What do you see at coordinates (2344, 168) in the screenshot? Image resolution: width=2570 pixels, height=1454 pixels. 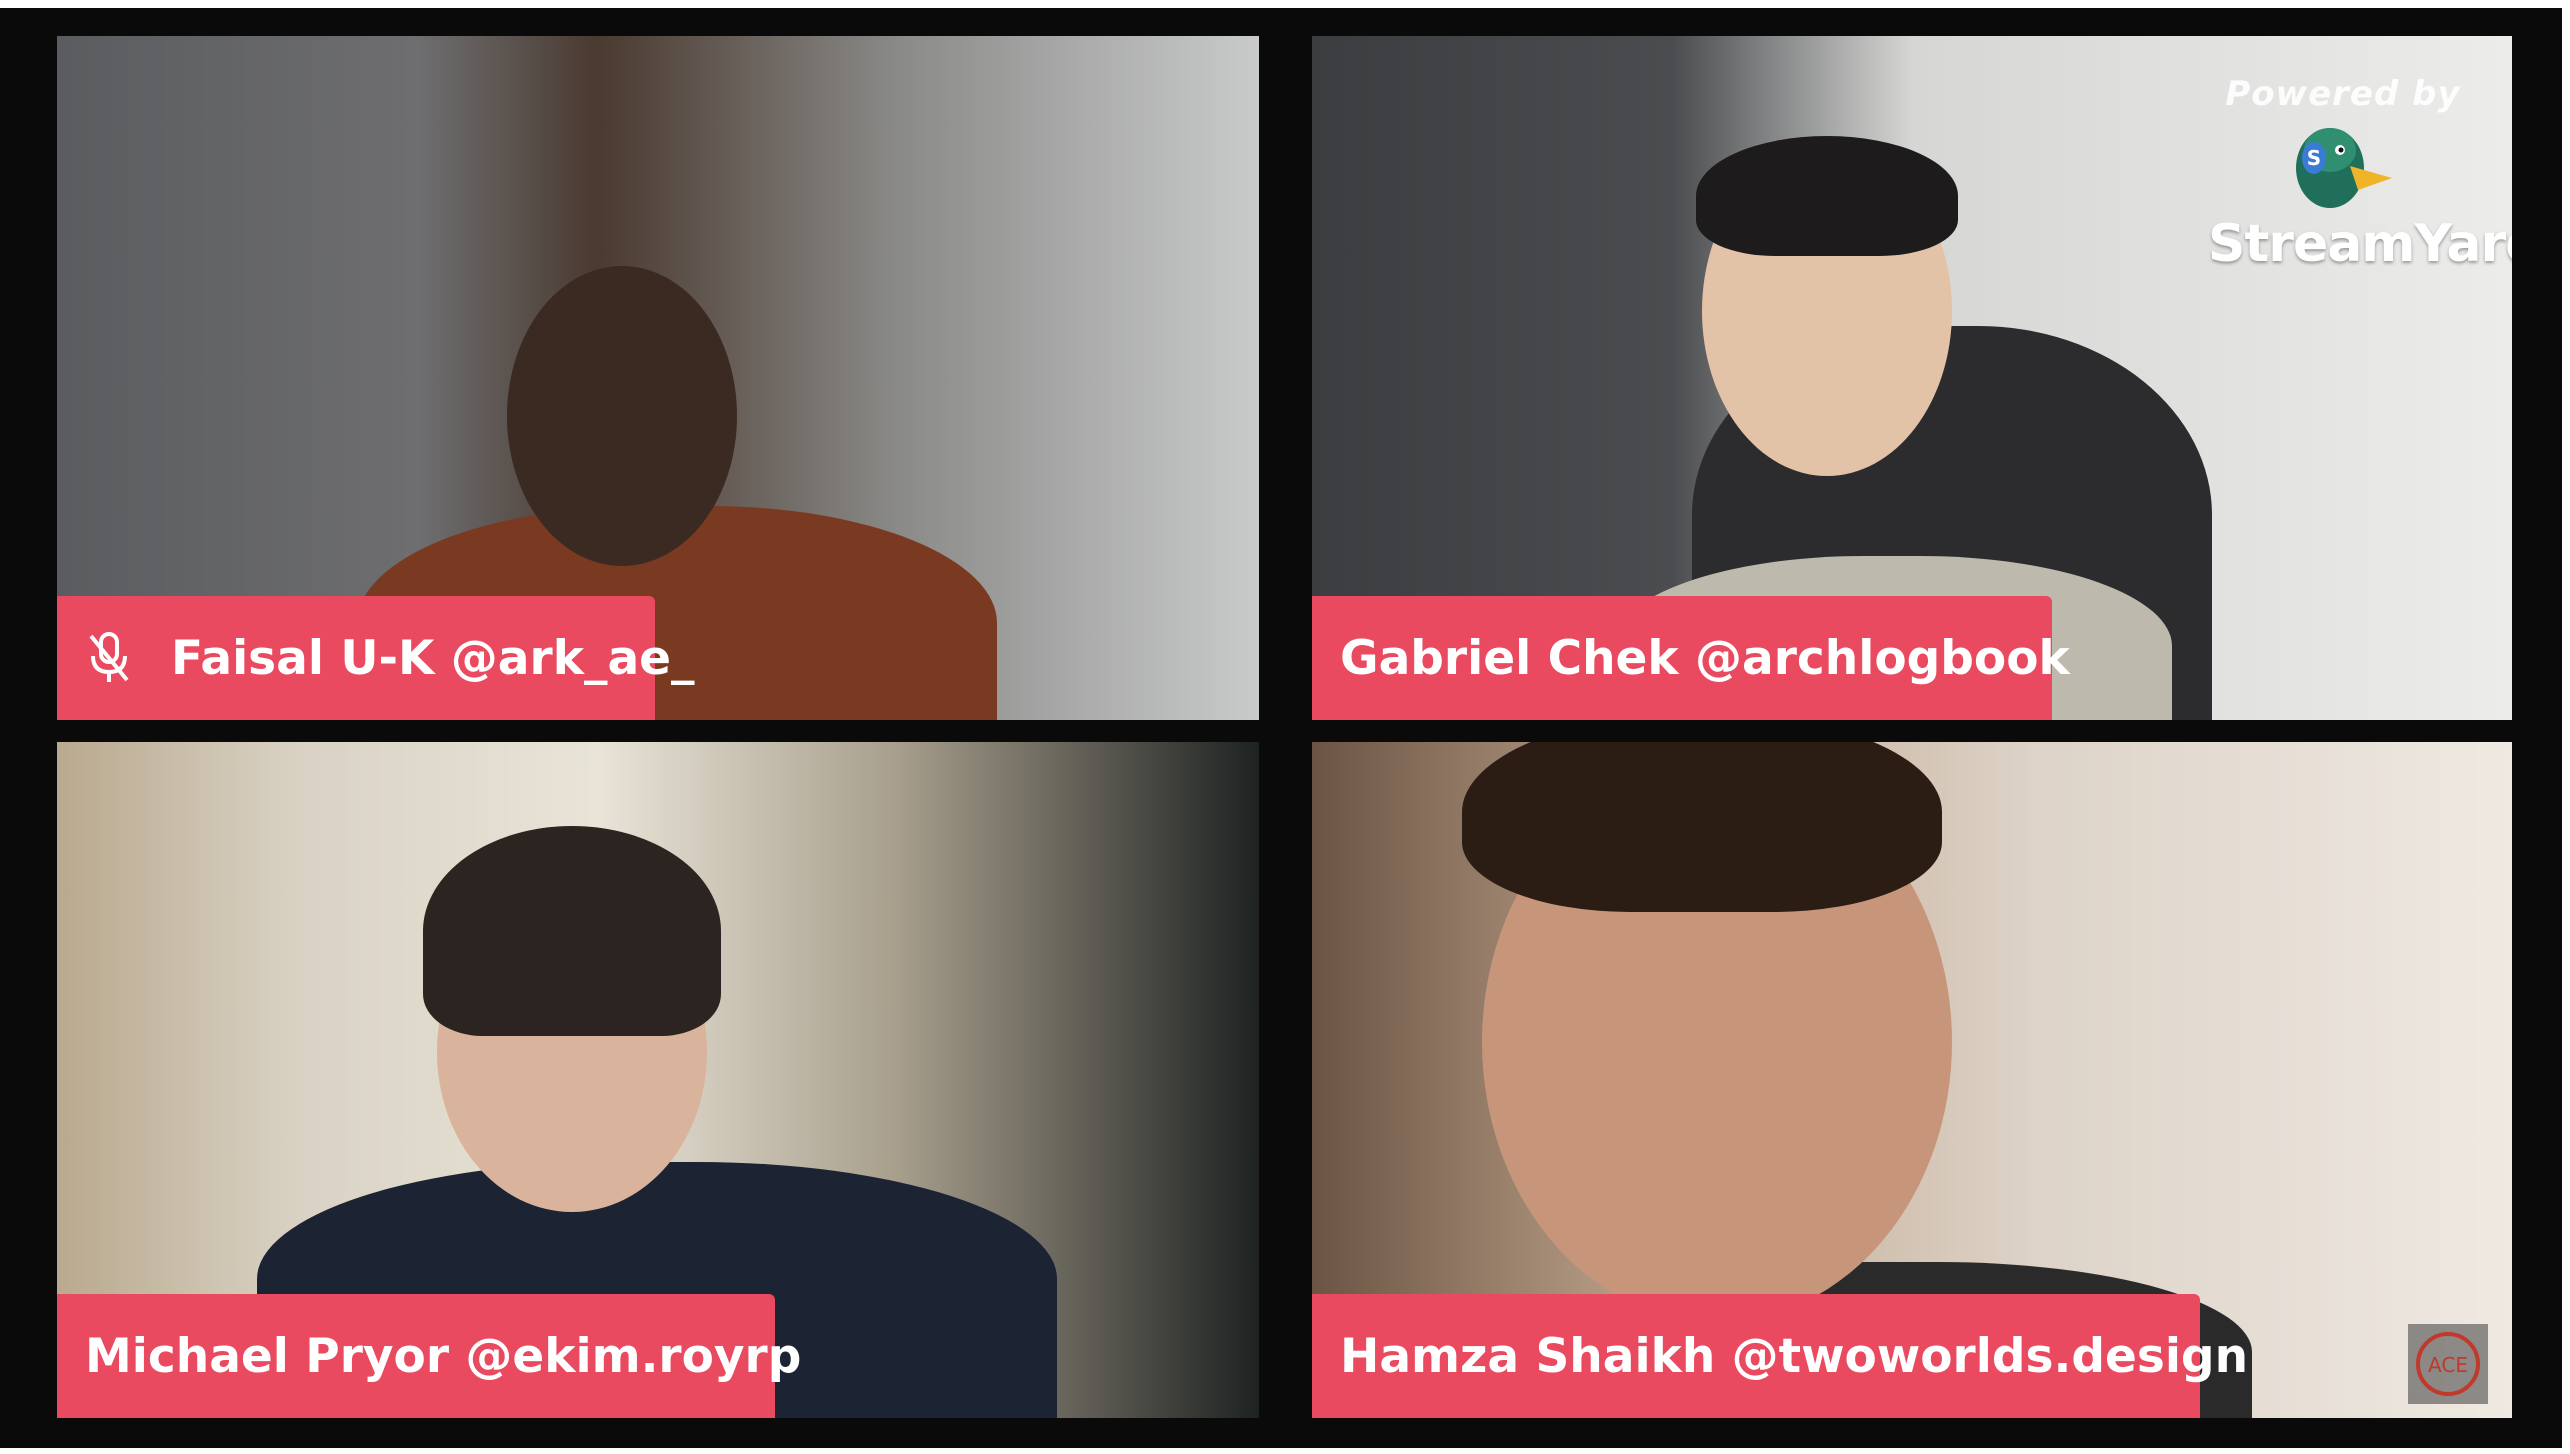 I see `duck-logo-icon: S` at bounding box center [2344, 168].